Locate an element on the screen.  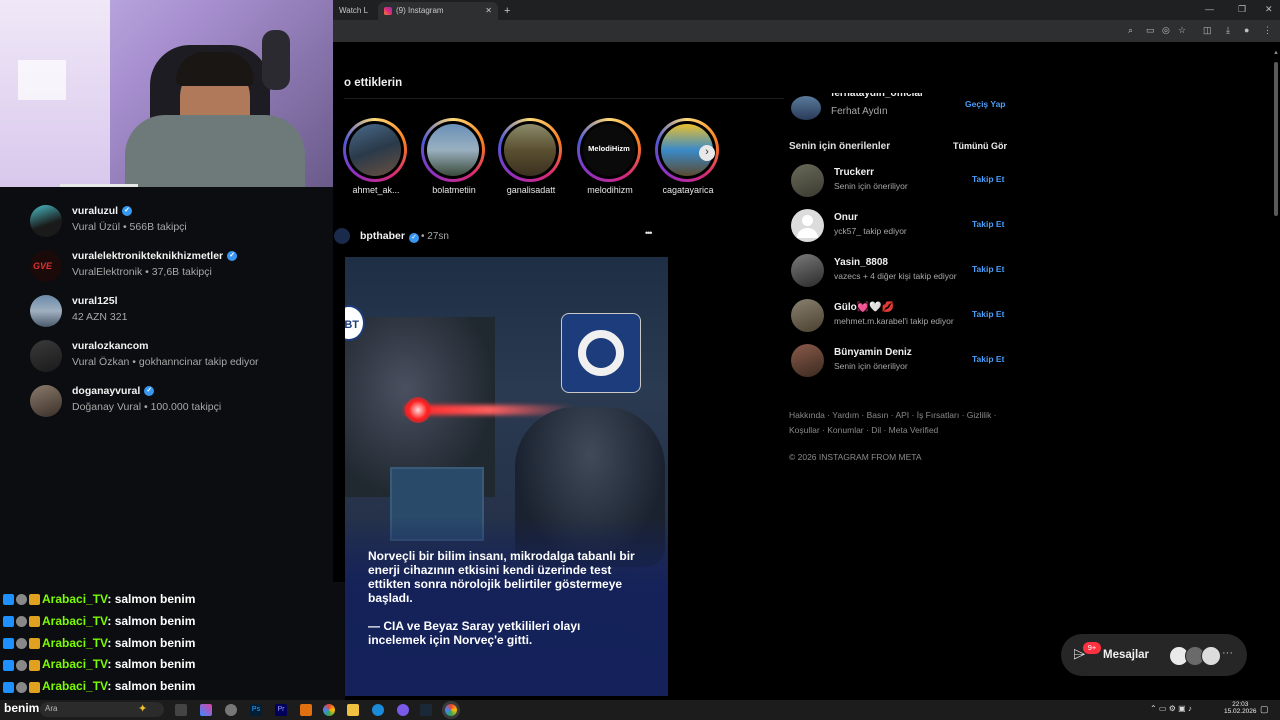
search-result-subtitle: 42 AZN 321 is located at coordinates (100, 317).